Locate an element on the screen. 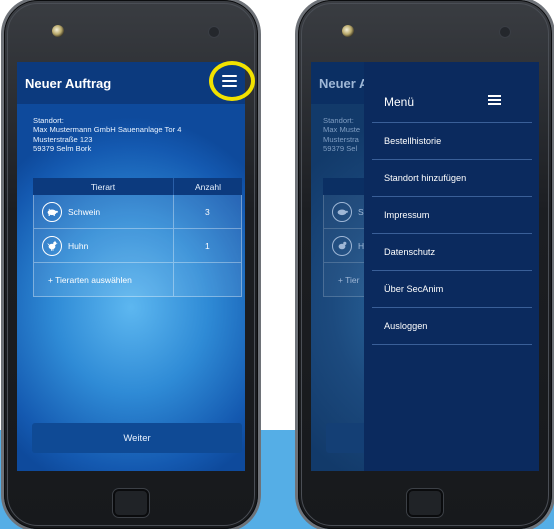  menu-item-order-history: Bestellhistorie is located at coordinates (452, 141).